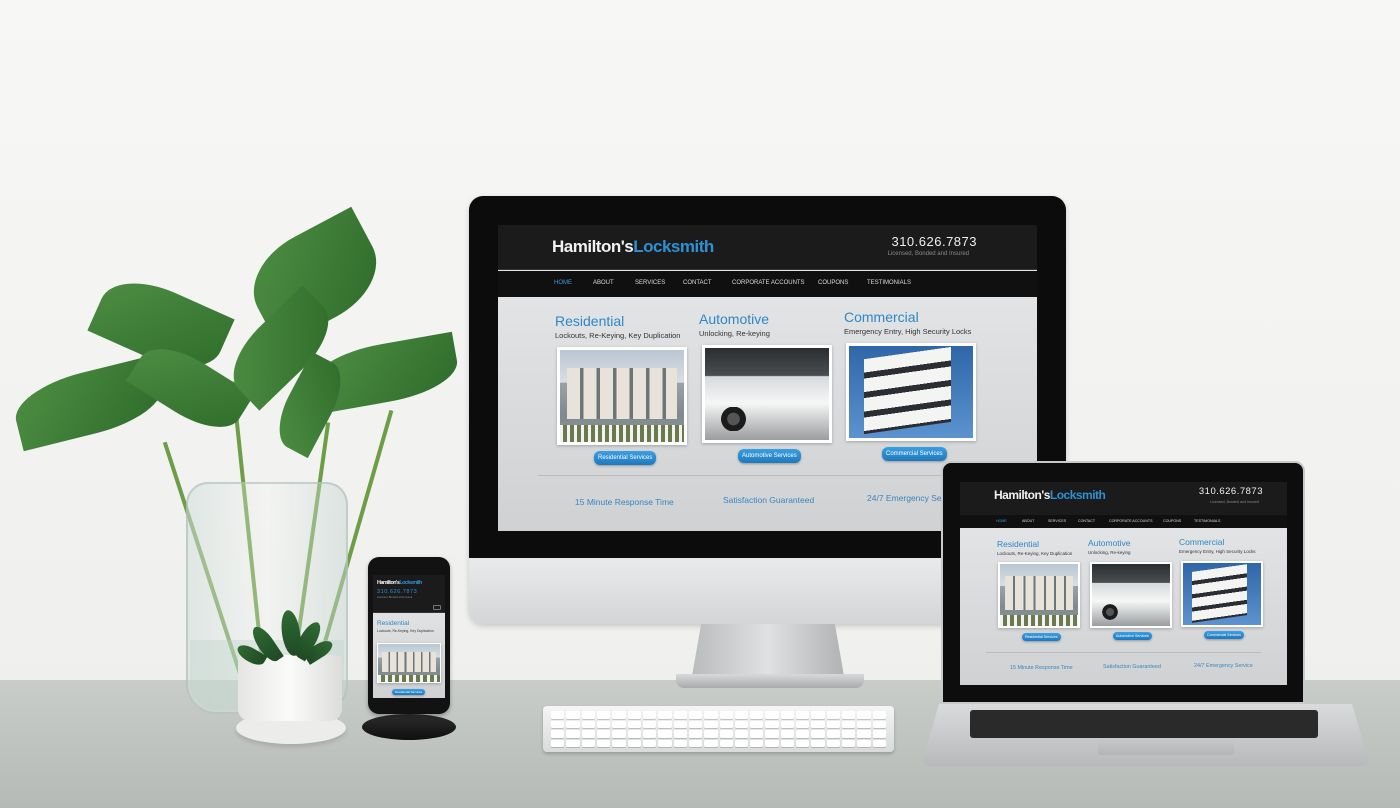  What do you see at coordinates (290, 688) in the screenshot?
I see `succulent-pot` at bounding box center [290, 688].